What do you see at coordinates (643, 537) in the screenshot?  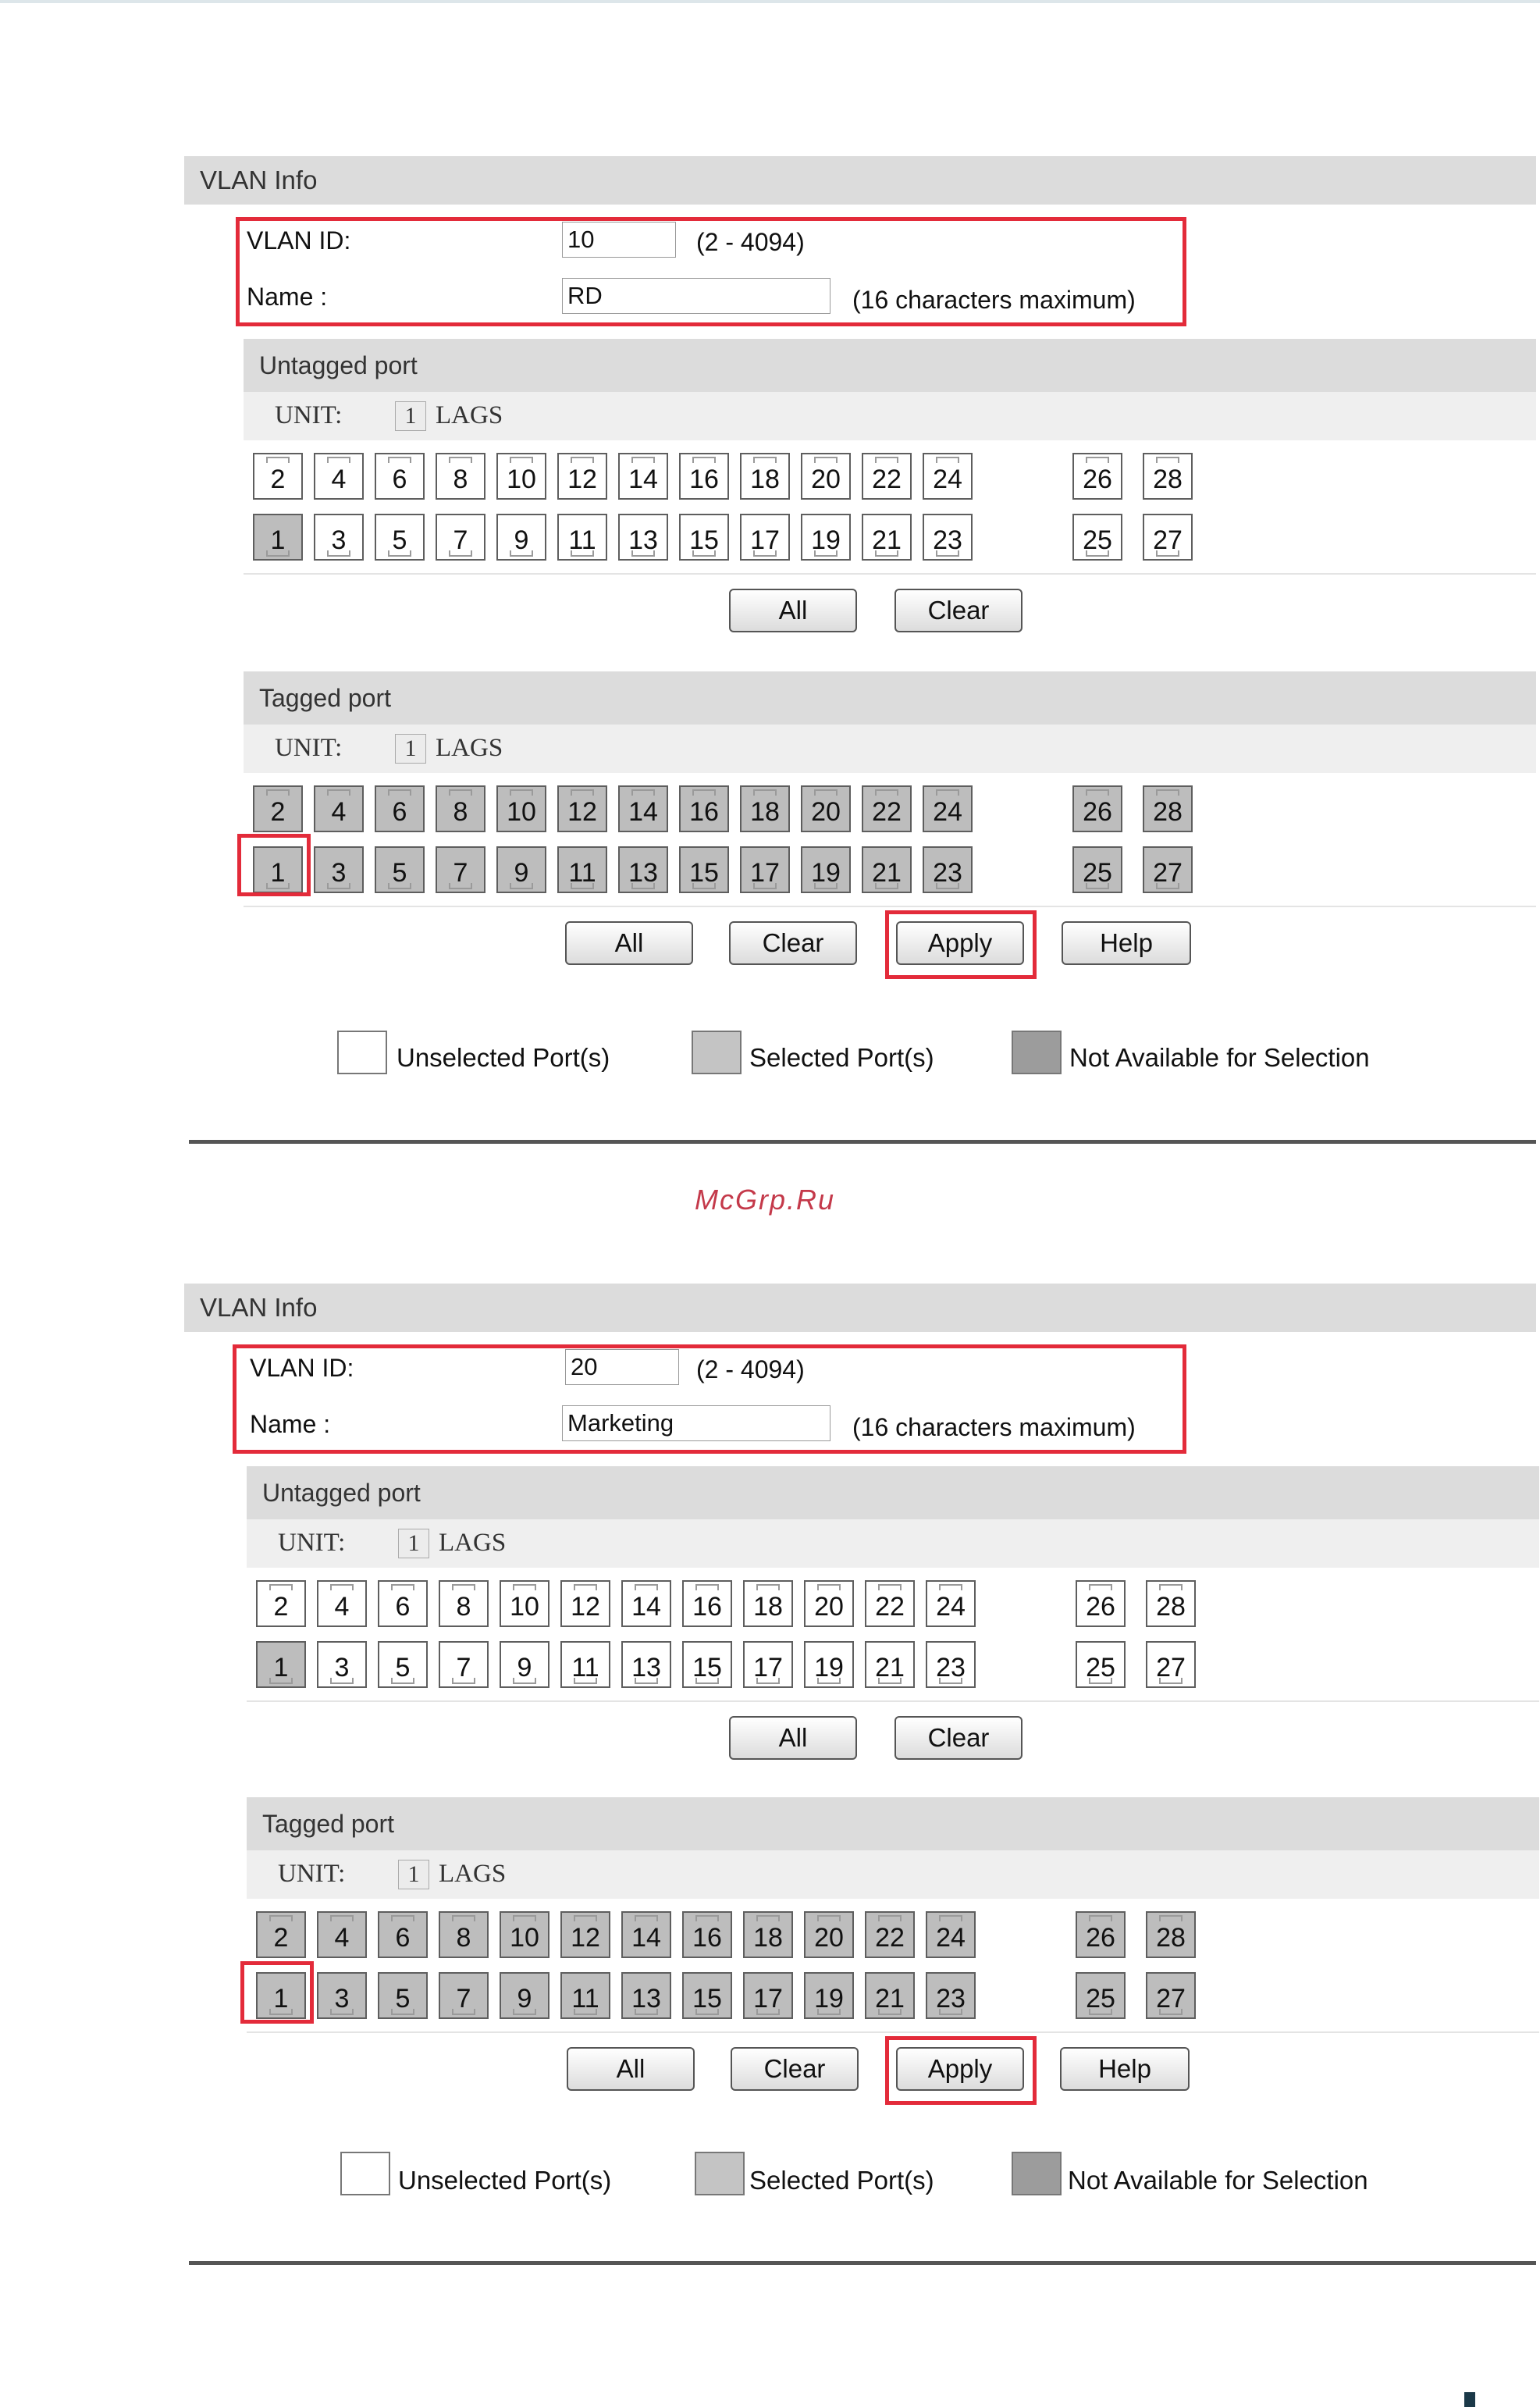 I see `port-13: 13` at bounding box center [643, 537].